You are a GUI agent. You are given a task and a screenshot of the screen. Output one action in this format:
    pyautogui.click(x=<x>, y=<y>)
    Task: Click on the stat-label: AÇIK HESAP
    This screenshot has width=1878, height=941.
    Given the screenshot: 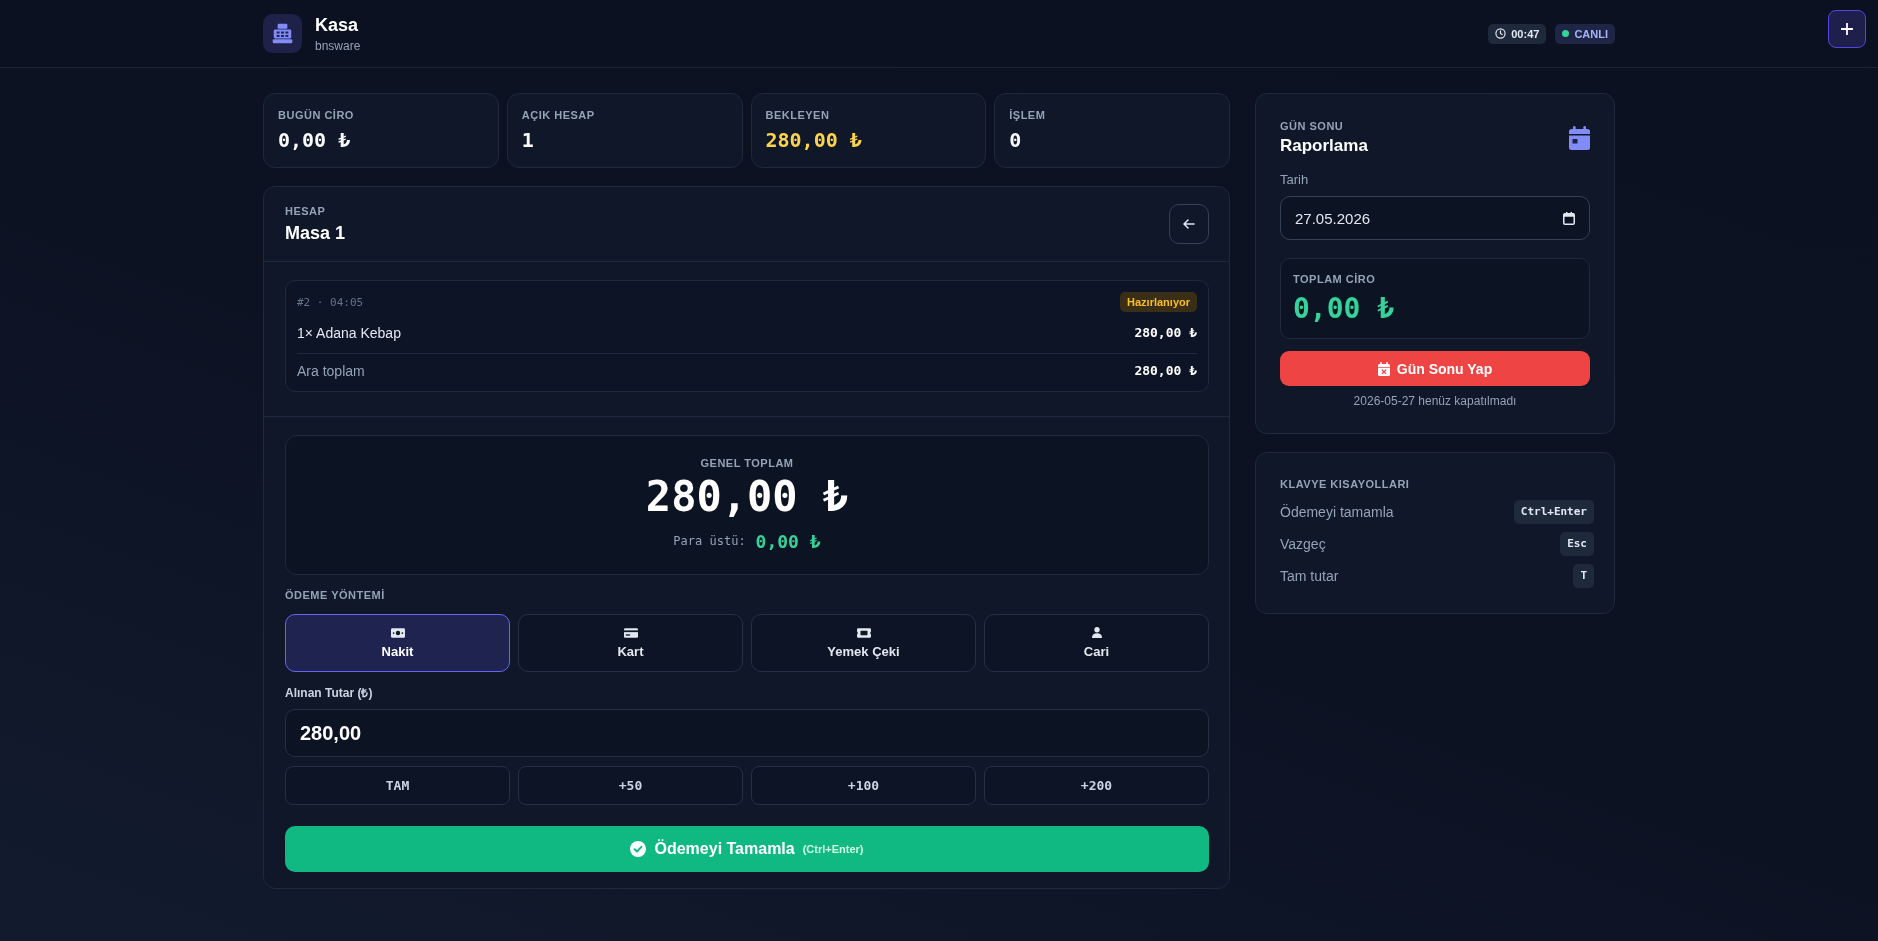 What is the action you would take?
    pyautogui.click(x=558, y=115)
    